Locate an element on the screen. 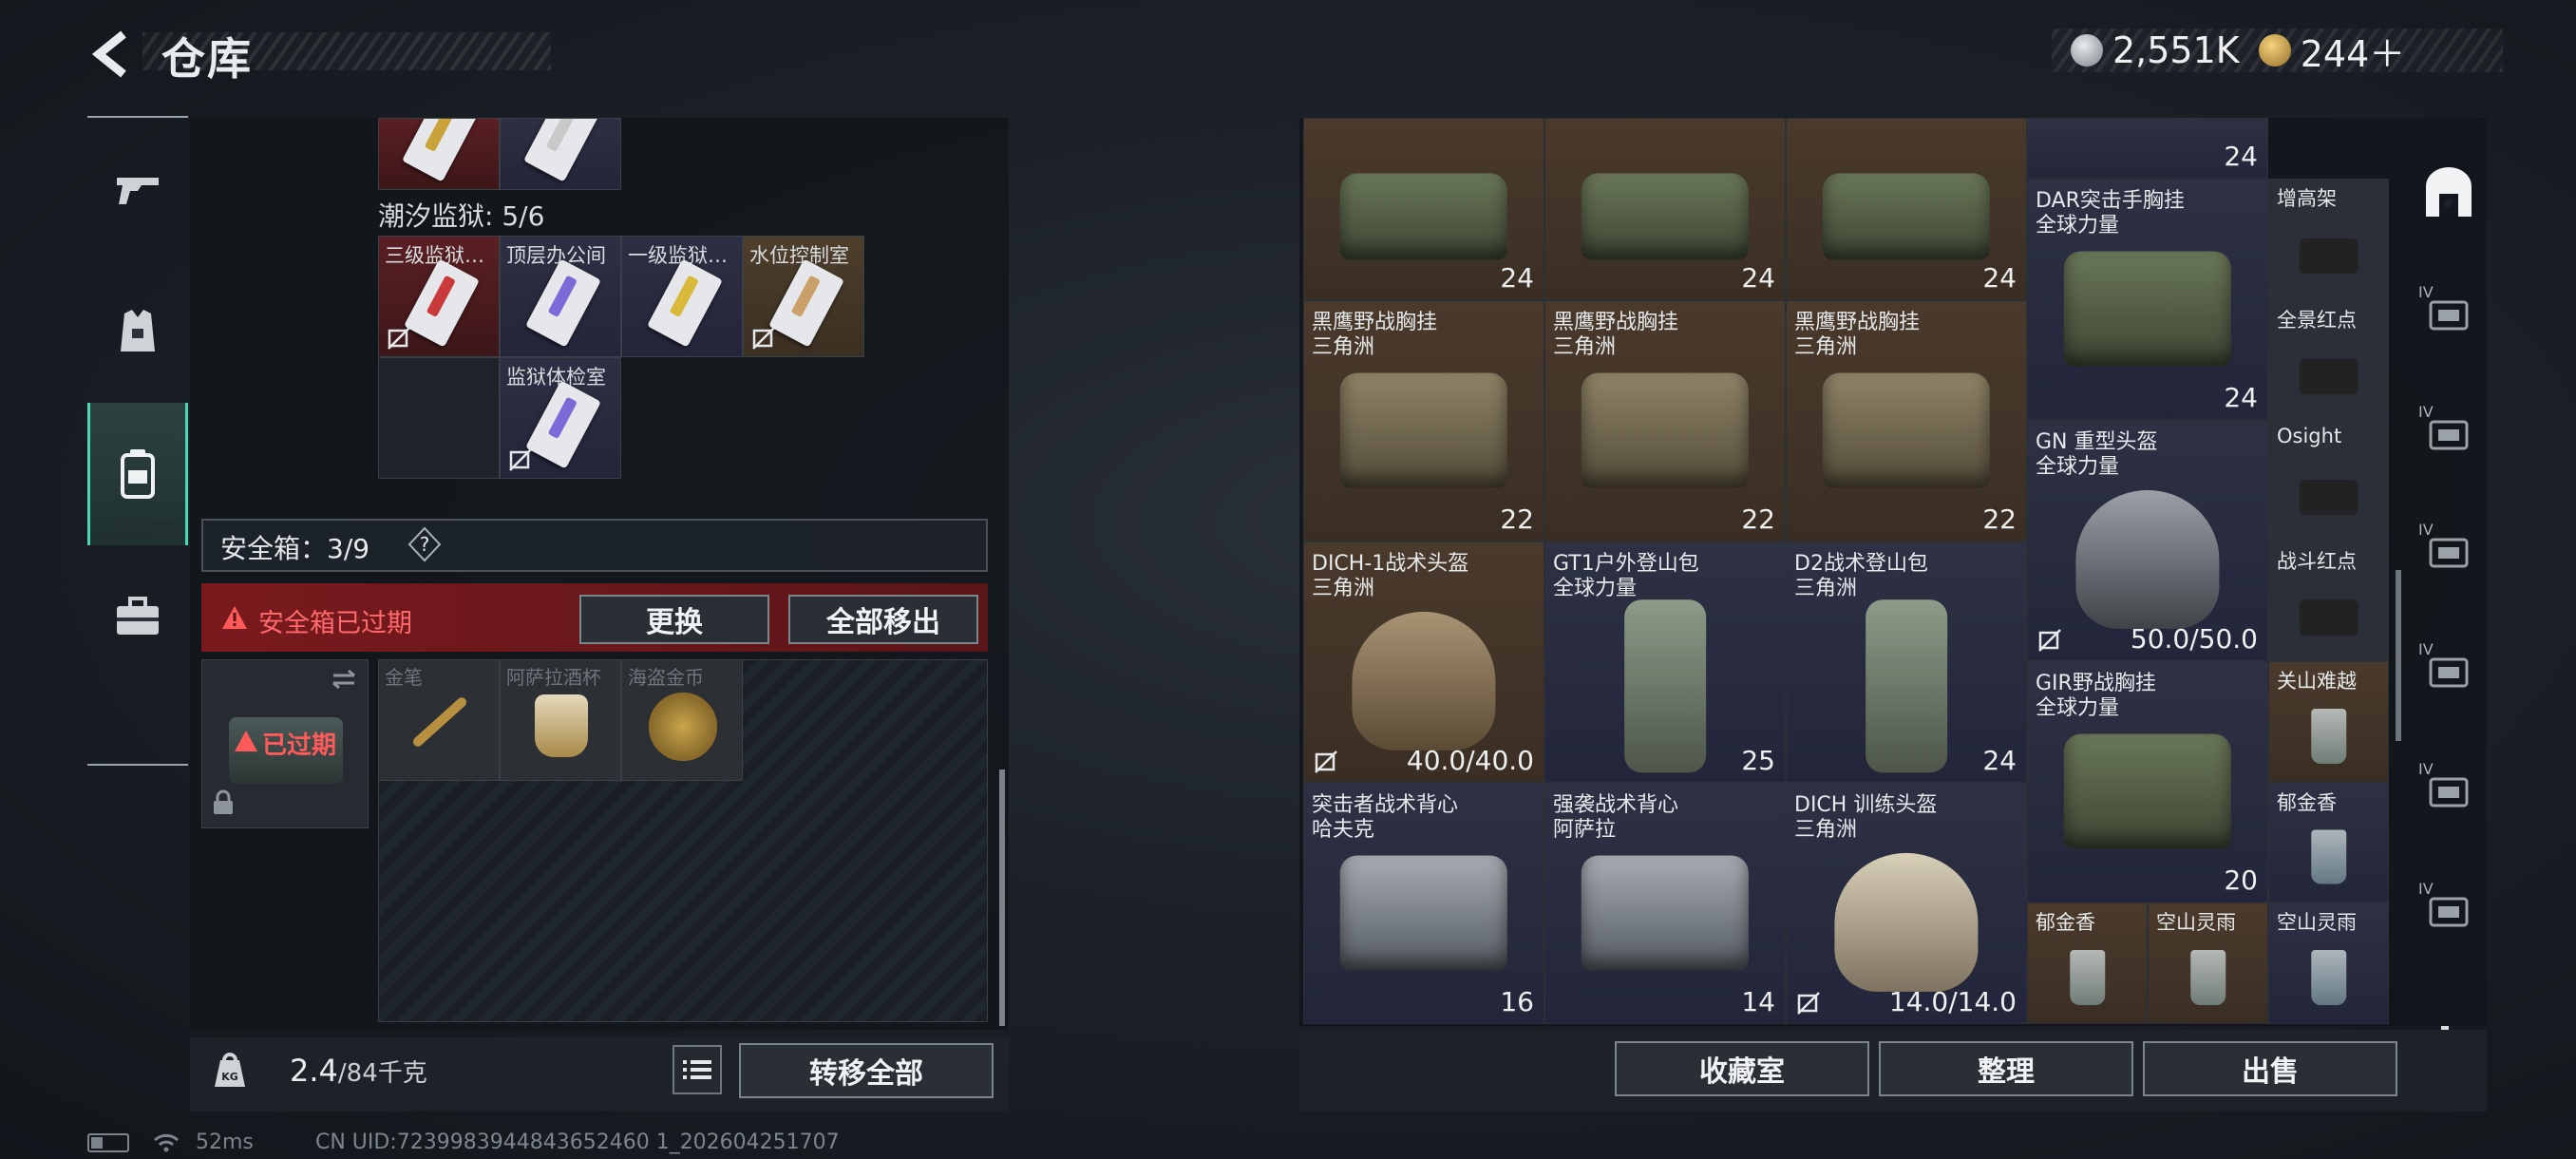  warehouse-item: DAR突击手胸挂 全球力量 24 is located at coordinates (2147, 299).